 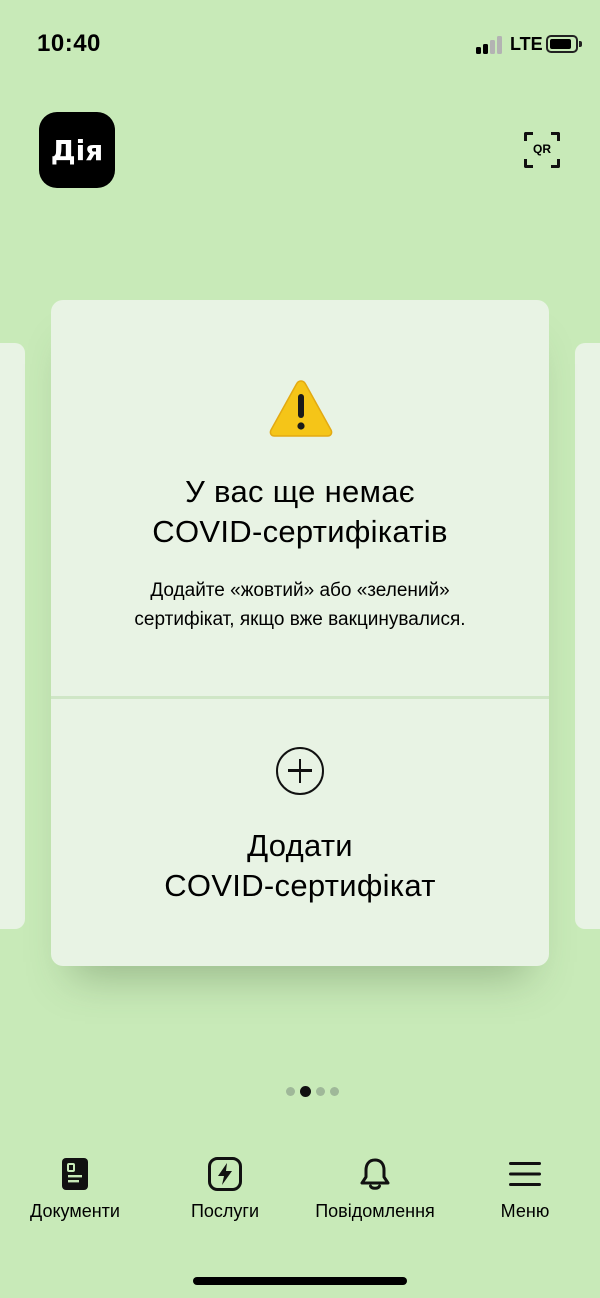 I want to click on warning-icon, so click(x=301, y=408).